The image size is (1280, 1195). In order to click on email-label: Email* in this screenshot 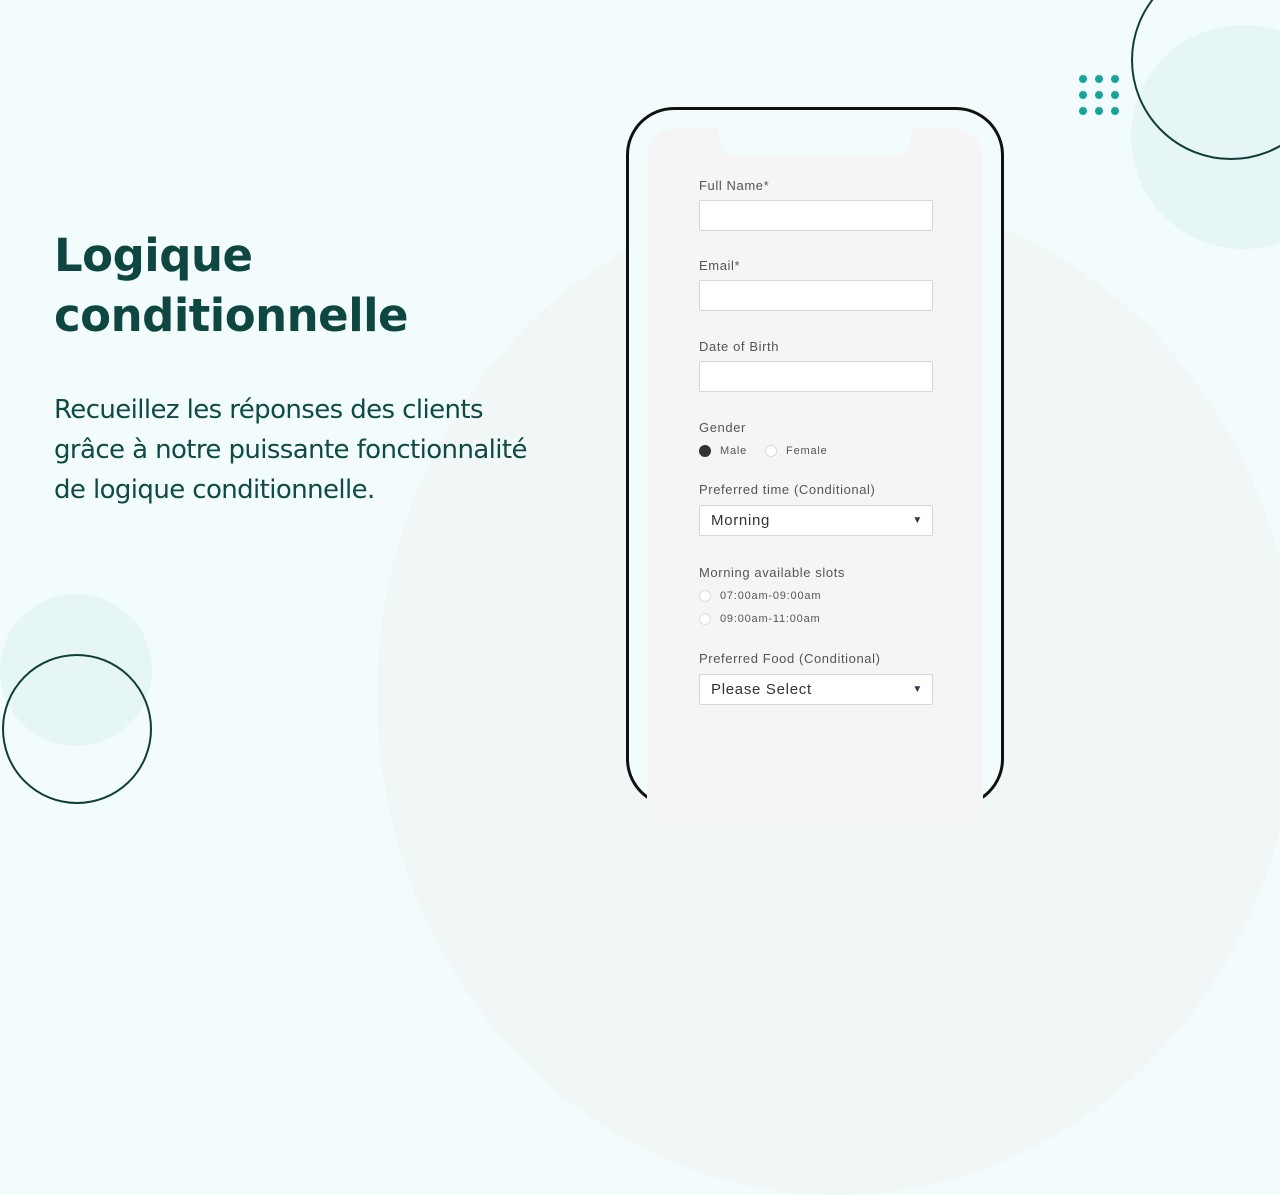, I will do `click(720, 265)`.